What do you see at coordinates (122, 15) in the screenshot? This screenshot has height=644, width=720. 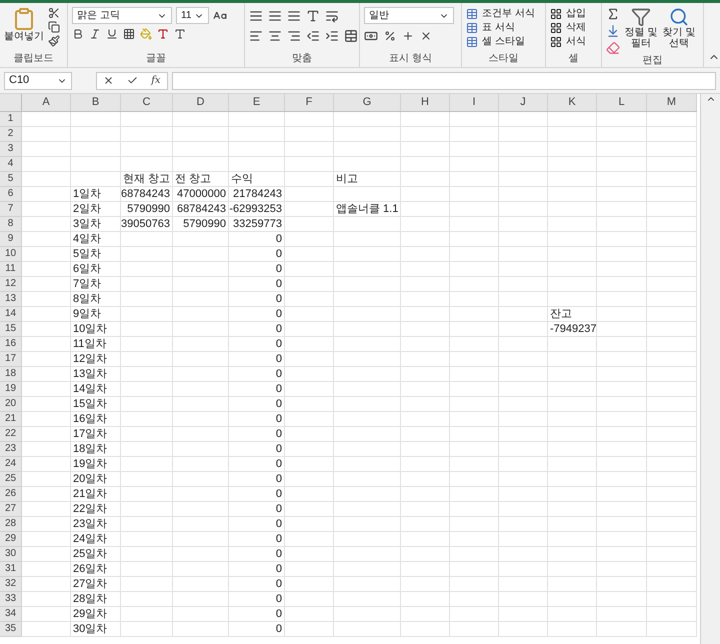 I see `font-name-field: 맑은 고딕` at bounding box center [122, 15].